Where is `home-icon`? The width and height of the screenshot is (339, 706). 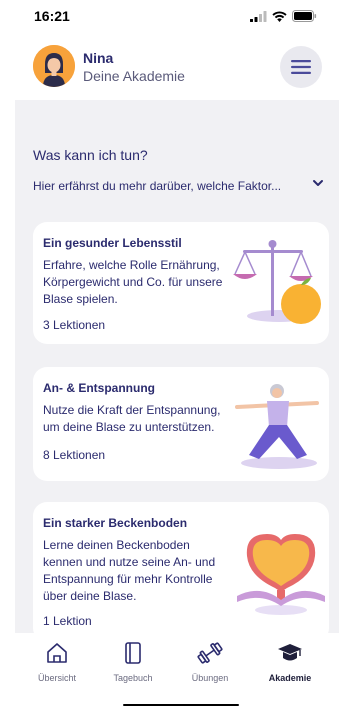 home-icon is located at coordinates (57, 653).